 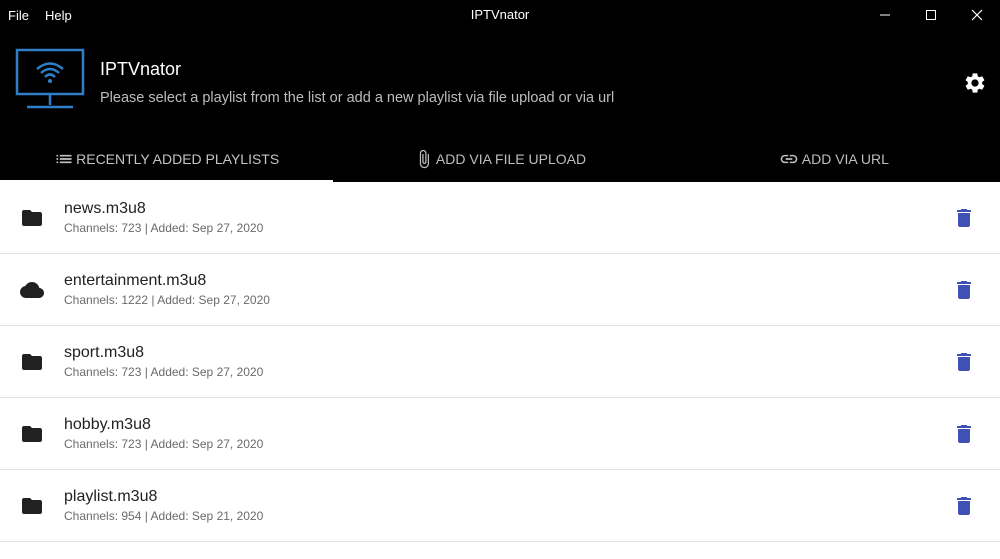 I want to click on tab-label: ADD VIA FILE UPLOAD, so click(x=511, y=159).